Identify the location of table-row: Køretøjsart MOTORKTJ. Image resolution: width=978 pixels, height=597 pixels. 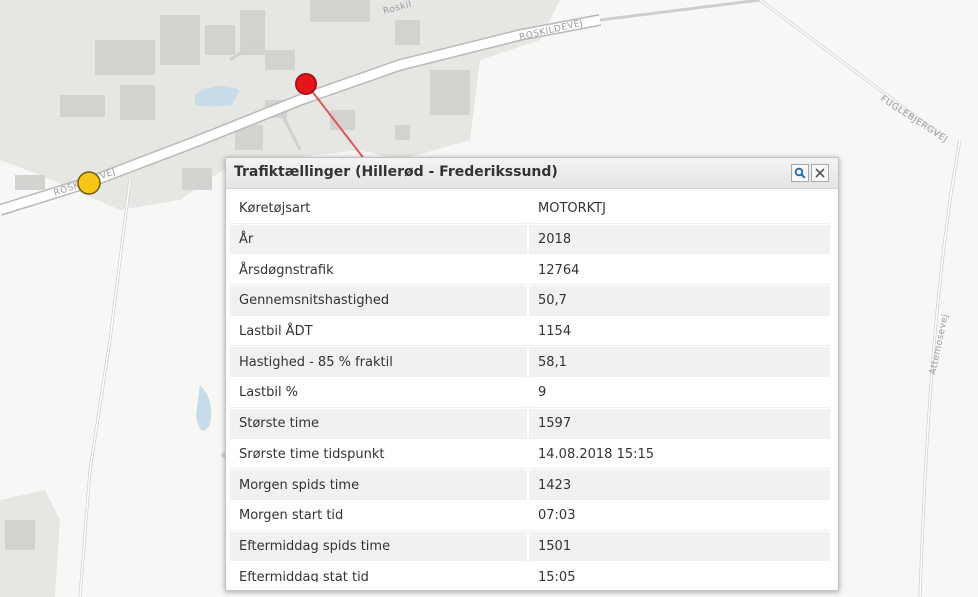
(530, 209).